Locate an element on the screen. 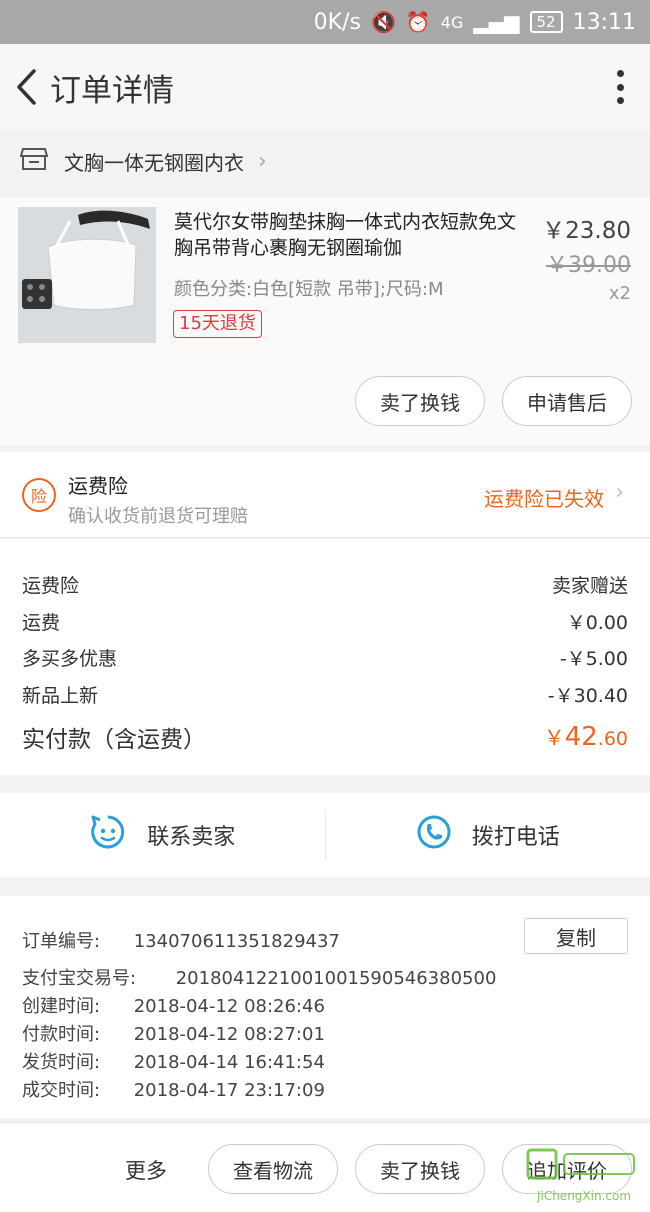  created-time-row: 创建时间: 2018-04-12 08:26:46 is located at coordinates (173, 1005).